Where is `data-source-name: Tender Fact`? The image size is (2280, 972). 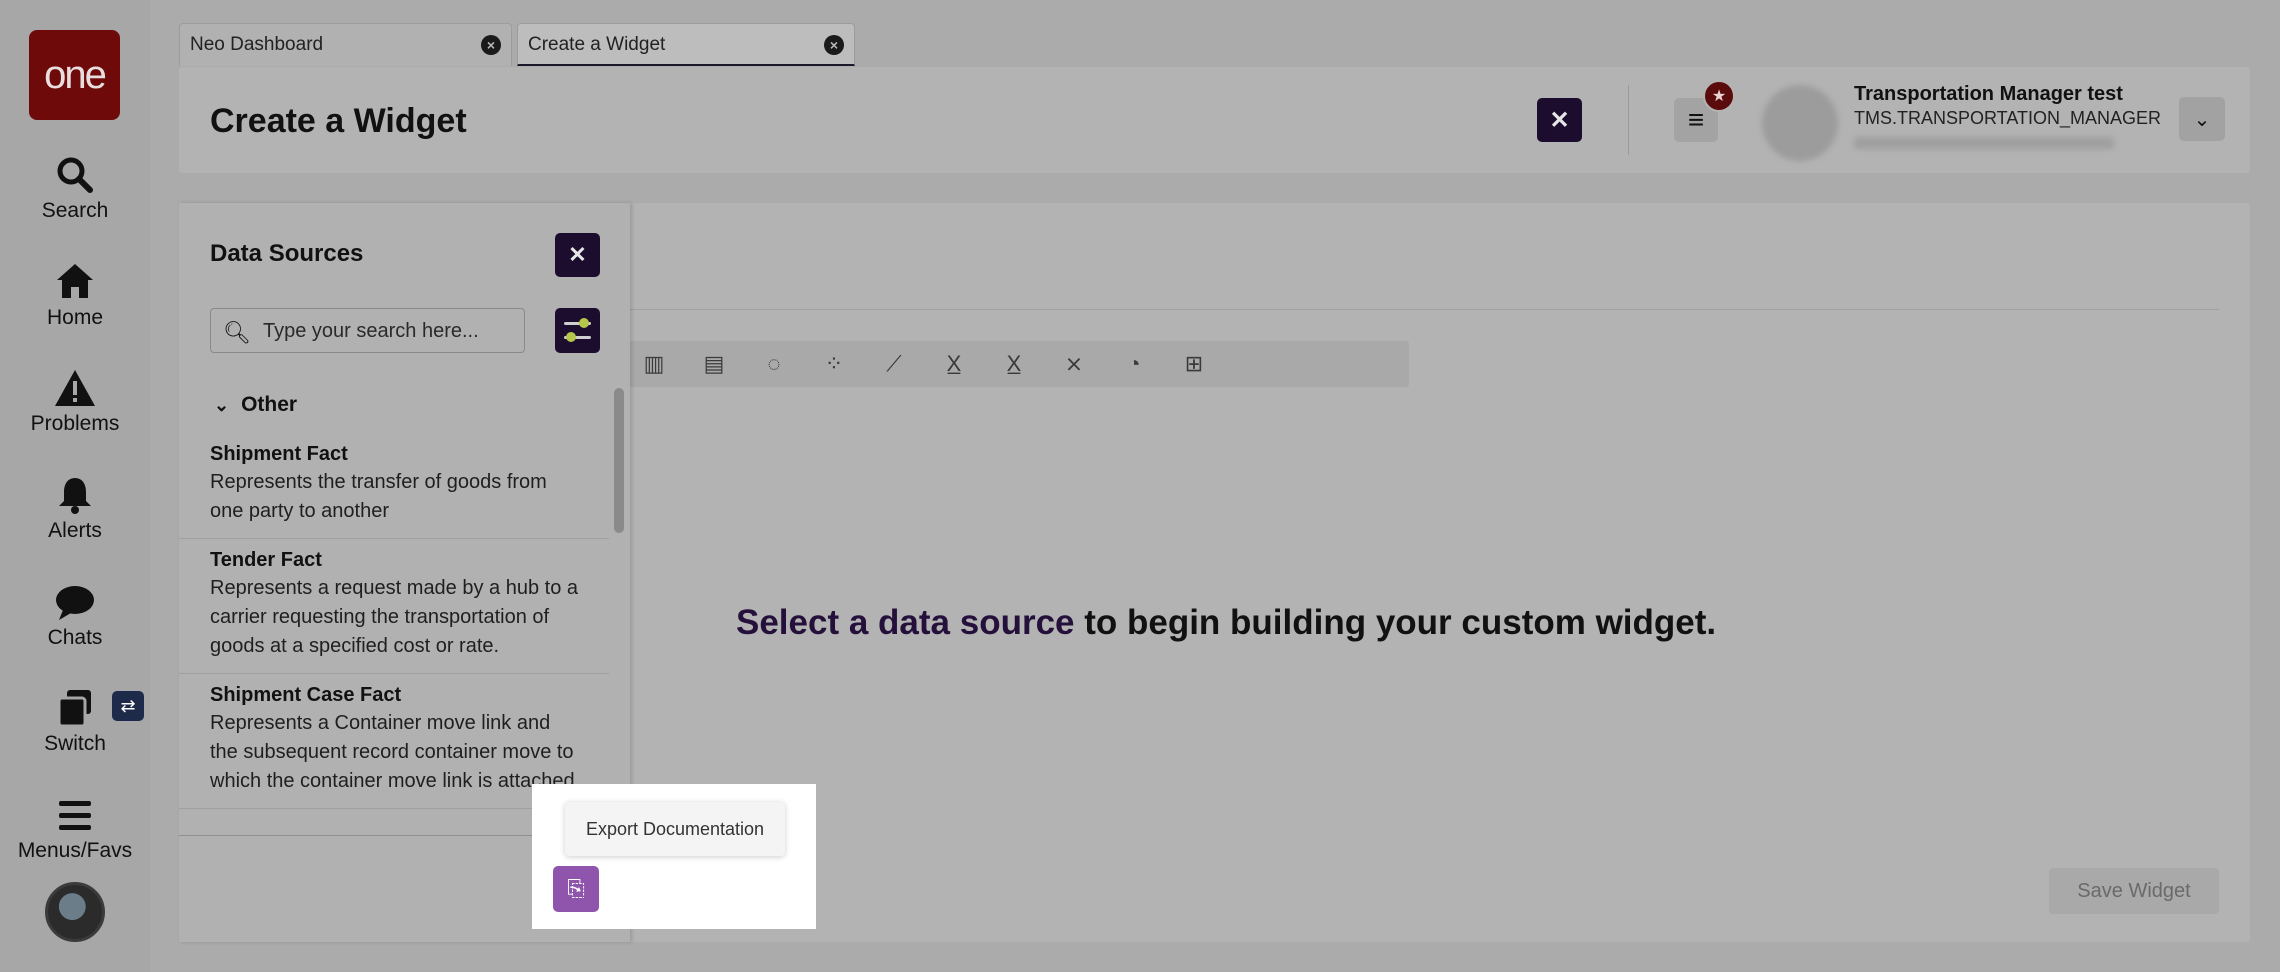
data-source-name: Tender Fact is located at coordinates (266, 560).